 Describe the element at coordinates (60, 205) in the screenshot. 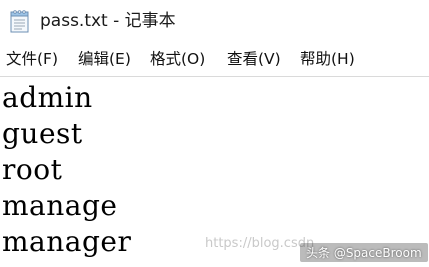

I see `editor-line: manage` at that location.